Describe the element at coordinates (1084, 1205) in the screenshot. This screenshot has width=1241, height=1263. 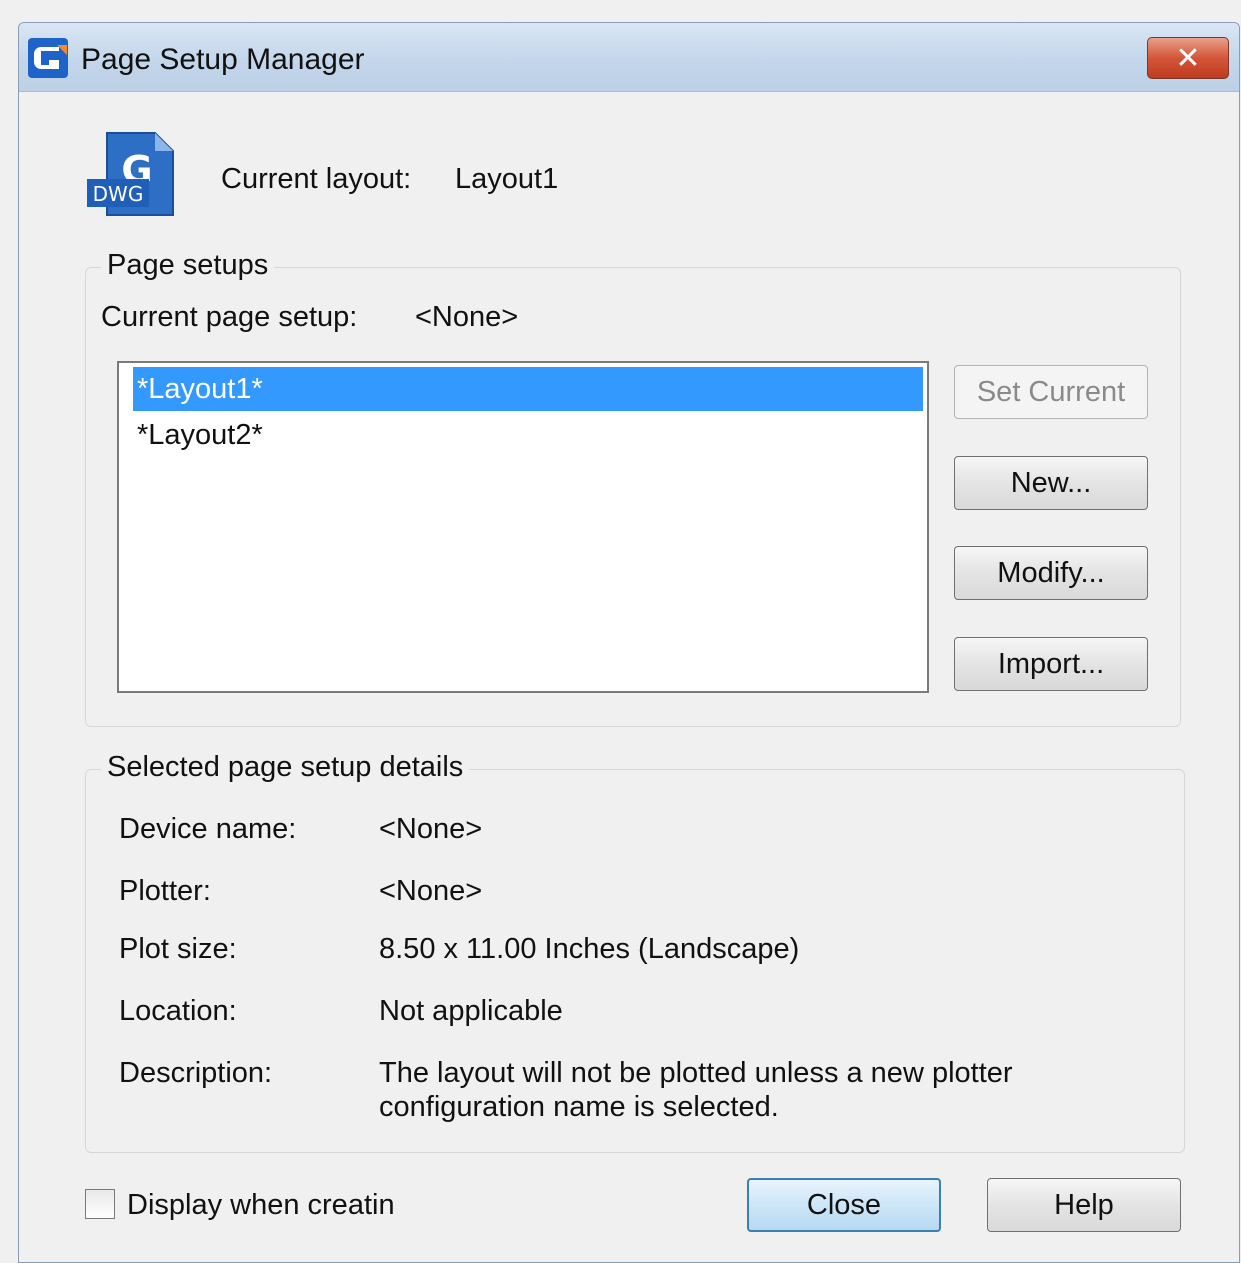
I see `help-button: Help` at that location.